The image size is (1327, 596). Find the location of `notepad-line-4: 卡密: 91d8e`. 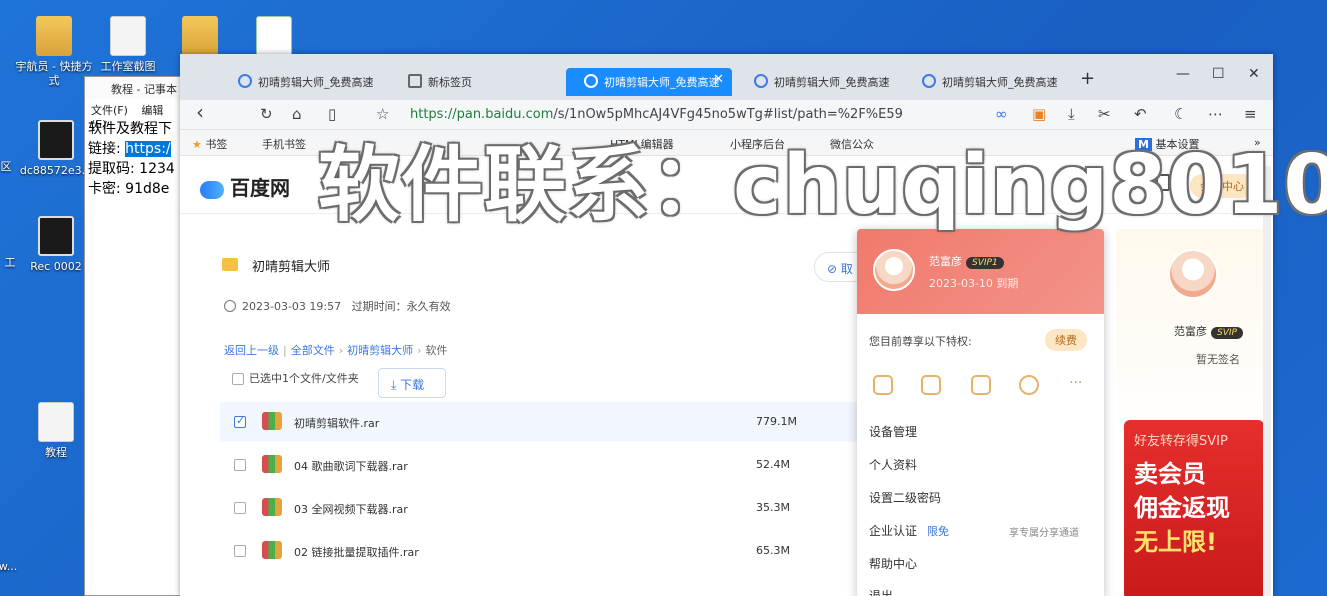

notepad-line-4: 卡密: 91d8e is located at coordinates (129, 189).